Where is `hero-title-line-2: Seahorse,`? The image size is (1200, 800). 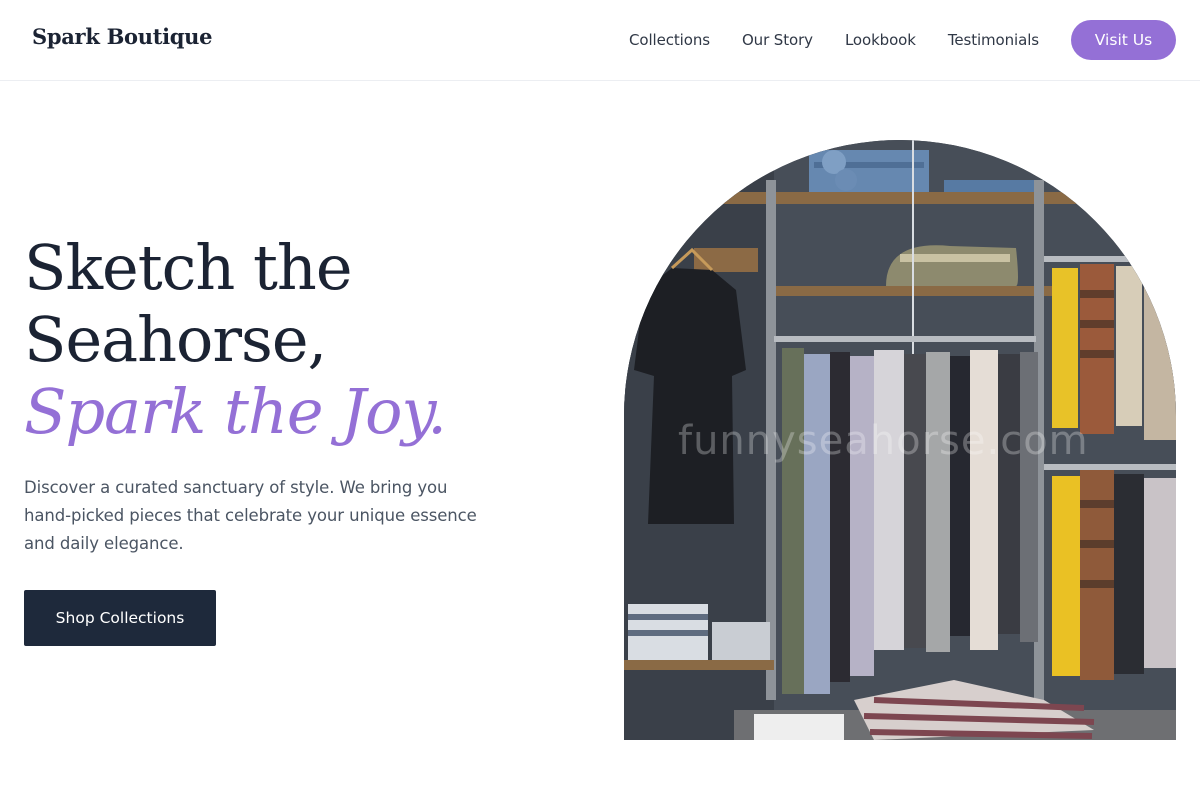 hero-title-line-2: Seahorse, is located at coordinates (175, 339).